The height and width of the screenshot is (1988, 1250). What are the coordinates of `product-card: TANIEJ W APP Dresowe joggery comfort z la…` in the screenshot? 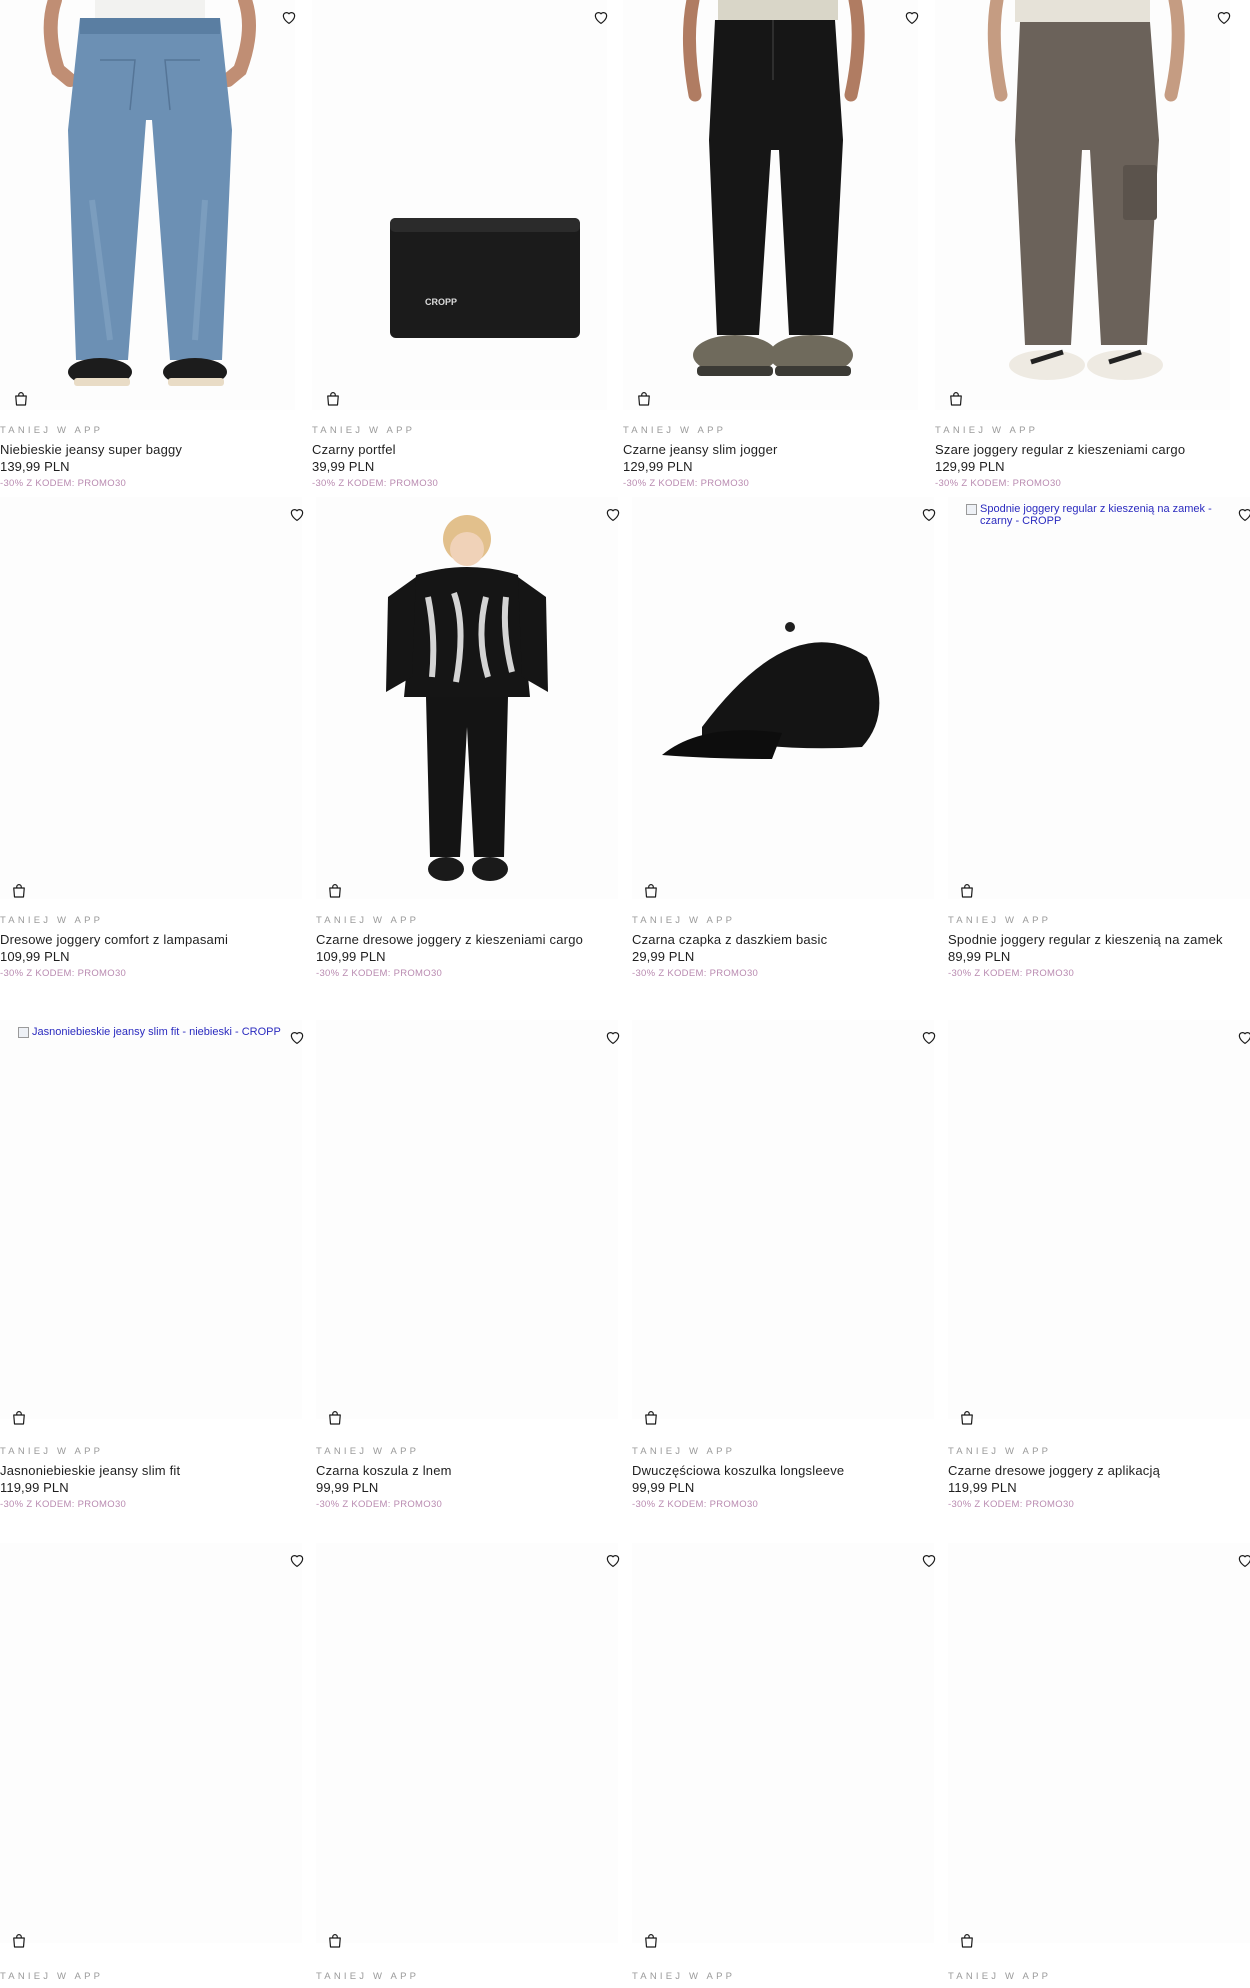 It's located at (152, 741).